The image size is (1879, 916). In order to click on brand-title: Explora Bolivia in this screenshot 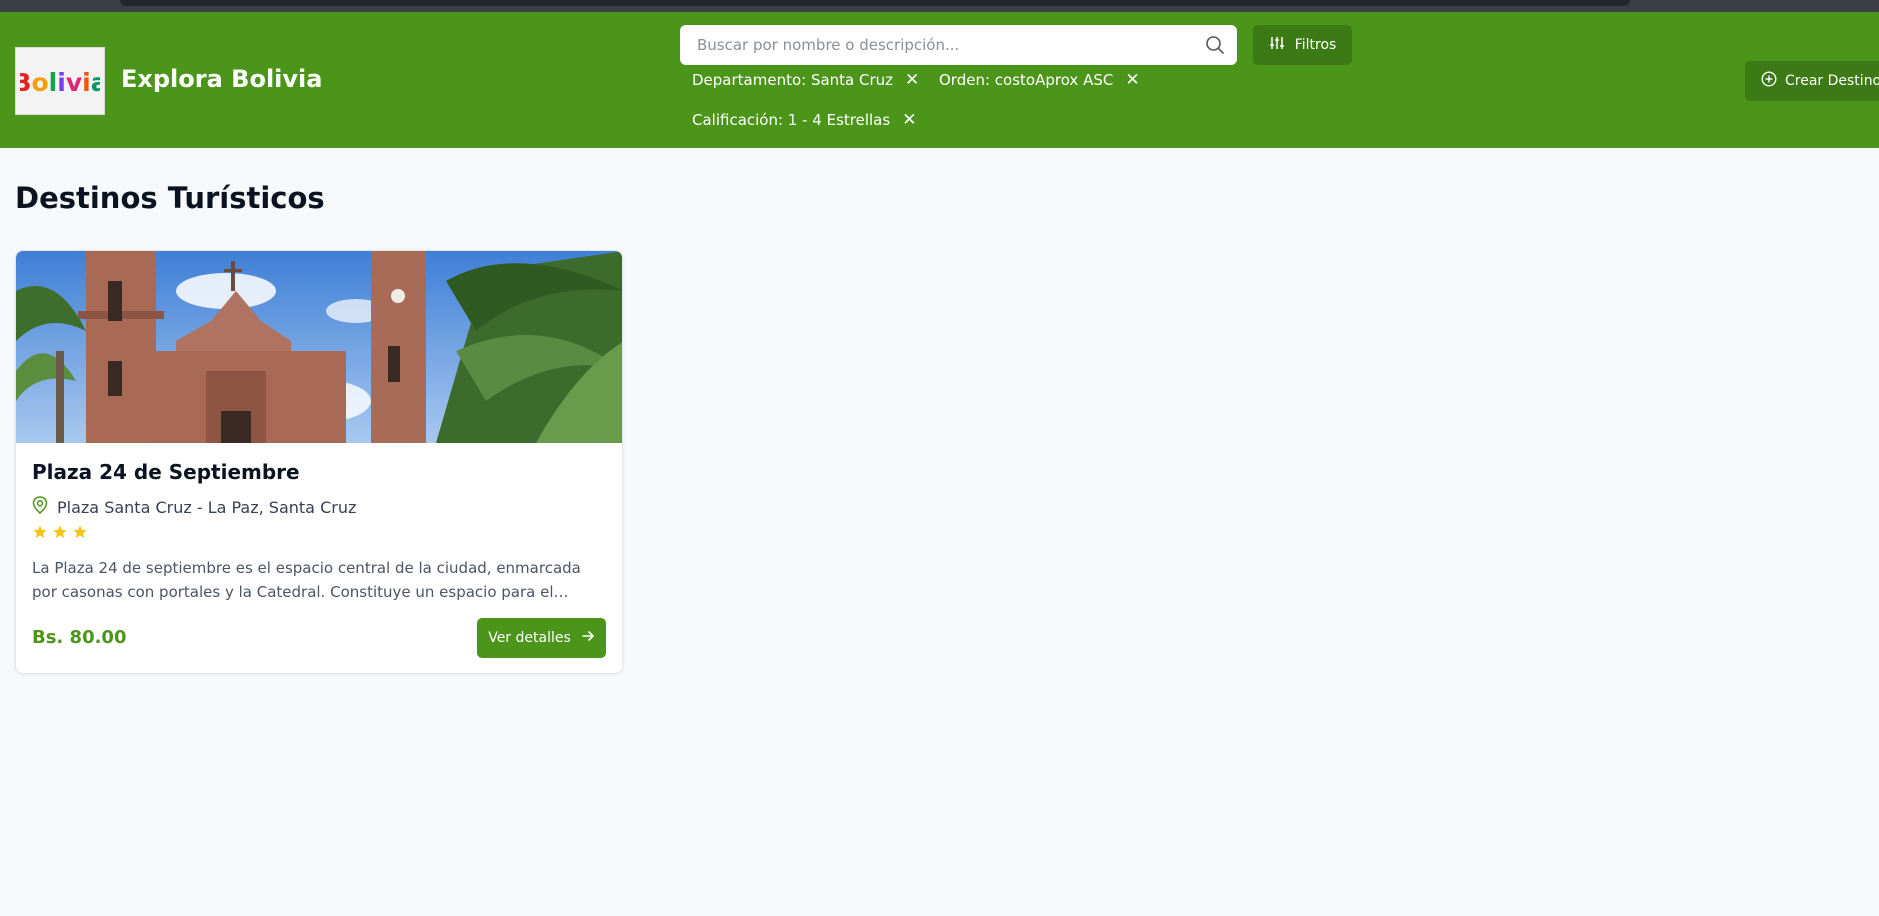, I will do `click(222, 79)`.